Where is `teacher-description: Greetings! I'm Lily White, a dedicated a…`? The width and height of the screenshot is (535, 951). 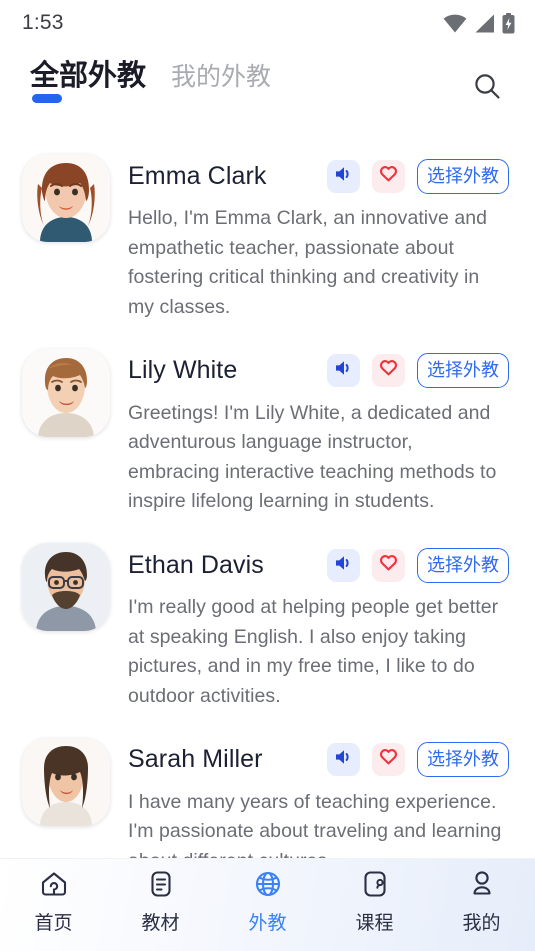
teacher-description: Greetings! I'm Lily White, a dedicated a… is located at coordinates (312, 457).